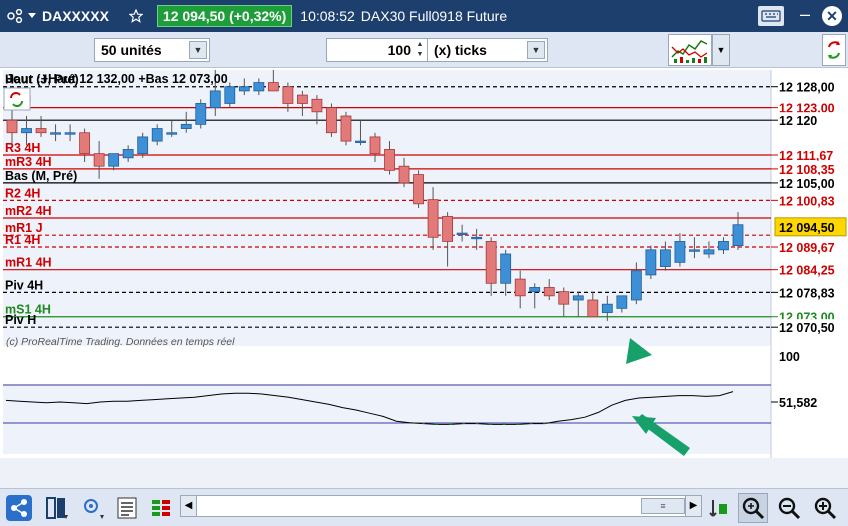 The height and width of the screenshot is (526, 848). Describe the element at coordinates (798, 121) in the screenshot. I see `price-axis-label: 12 120` at that location.